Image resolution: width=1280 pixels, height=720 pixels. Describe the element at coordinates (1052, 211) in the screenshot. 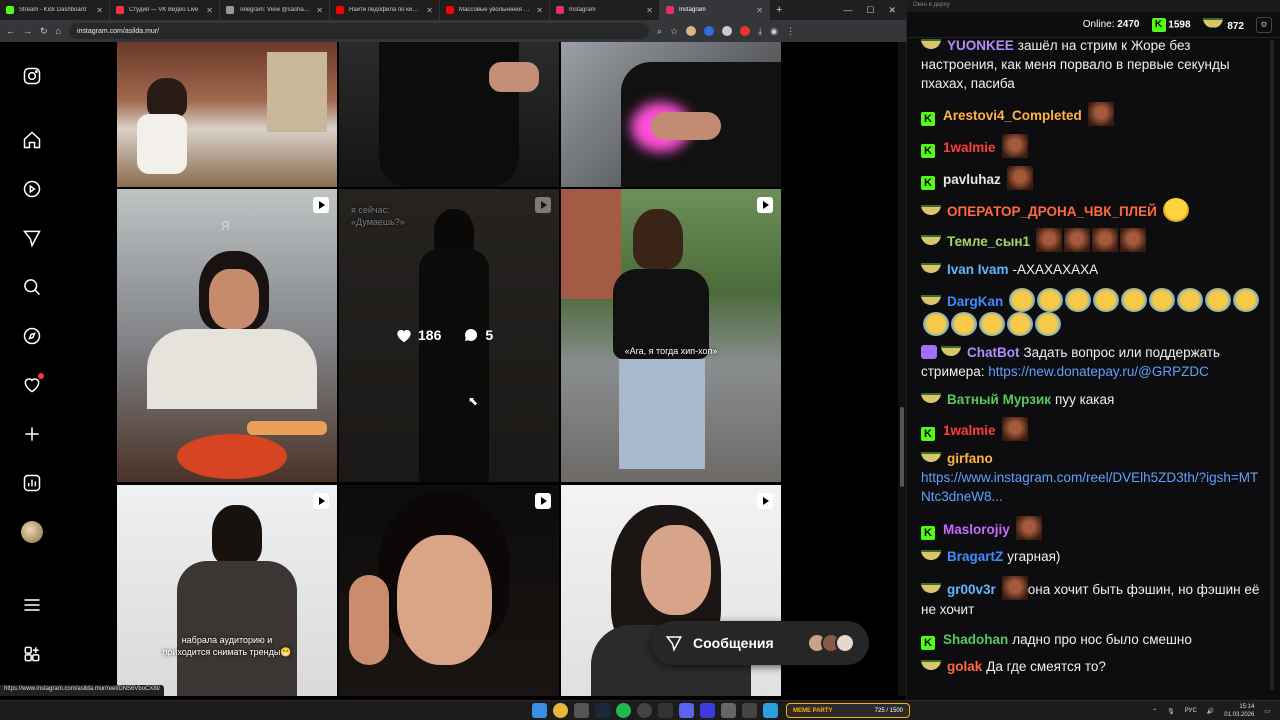

I see `chat-username: ОПЕРАТОР_ДРОНА_ЧВК_ПЛЕЙ` at that location.